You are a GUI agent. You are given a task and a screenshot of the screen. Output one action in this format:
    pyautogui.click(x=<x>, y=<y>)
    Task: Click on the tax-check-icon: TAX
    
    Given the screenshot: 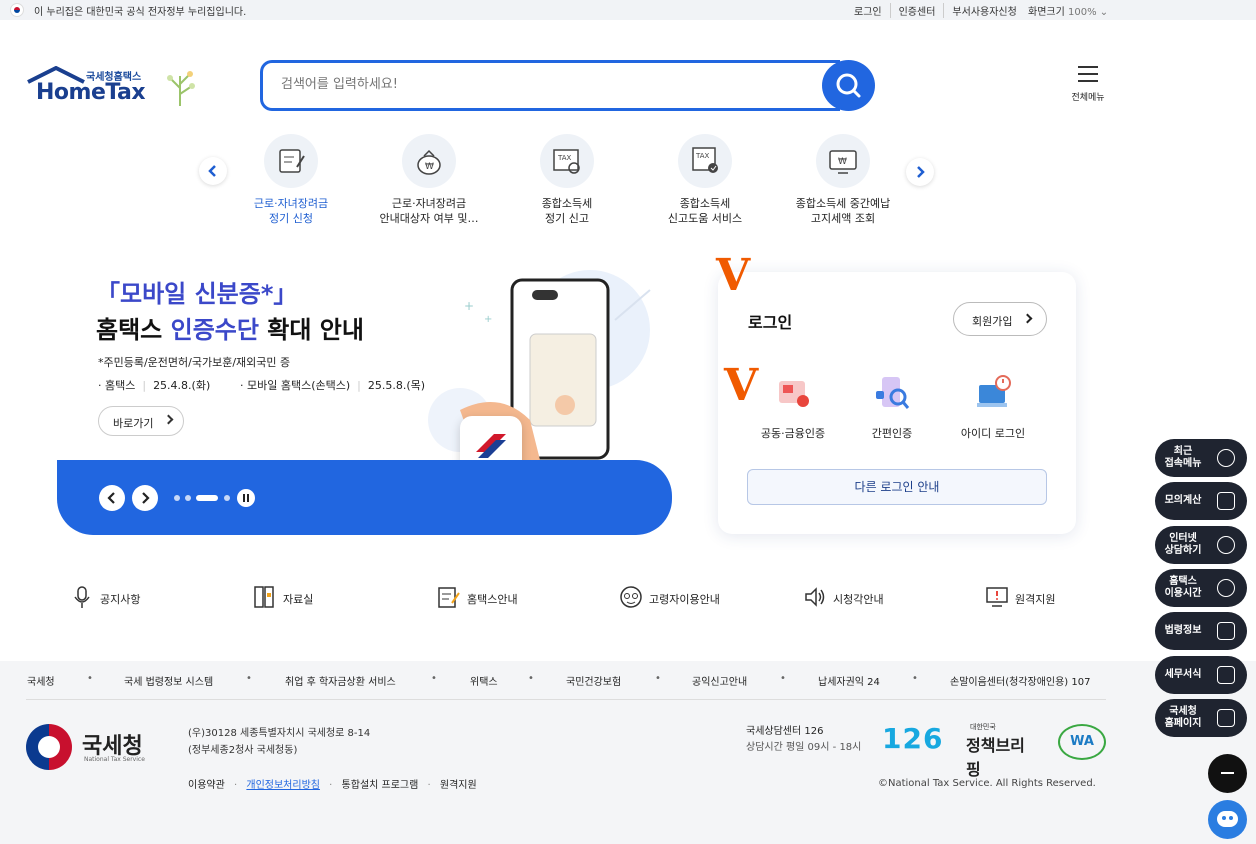 What is the action you would take?
    pyautogui.click(x=705, y=161)
    